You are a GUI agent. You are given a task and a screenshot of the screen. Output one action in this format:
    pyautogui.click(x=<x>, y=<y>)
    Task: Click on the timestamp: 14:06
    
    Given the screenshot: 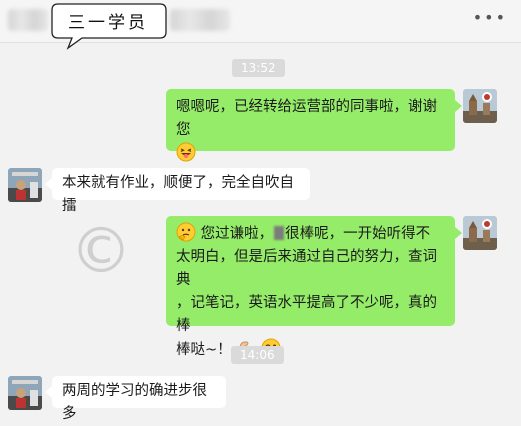 What is the action you would take?
    pyautogui.click(x=257, y=355)
    